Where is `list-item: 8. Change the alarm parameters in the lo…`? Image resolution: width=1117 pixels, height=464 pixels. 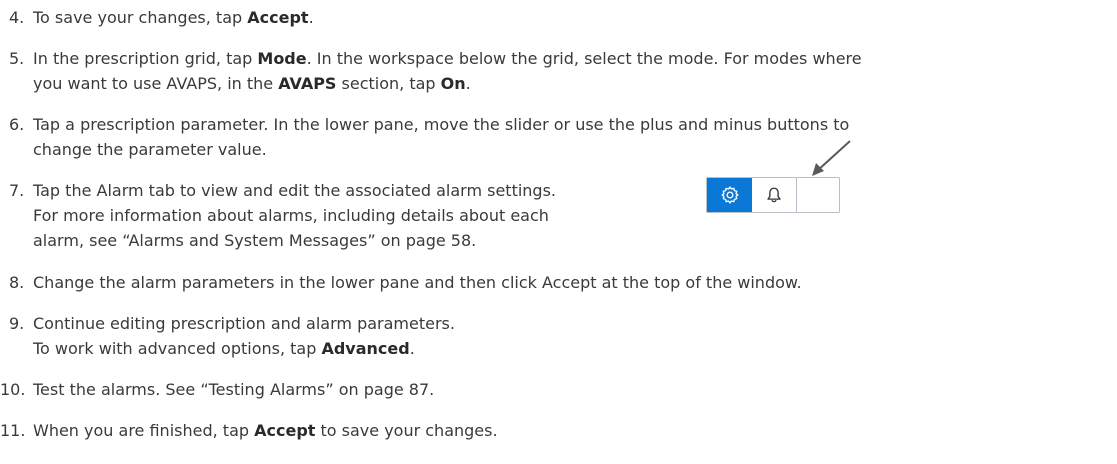 list-item: 8. Change the alarm parameters in the lo… is located at coordinates (555, 282).